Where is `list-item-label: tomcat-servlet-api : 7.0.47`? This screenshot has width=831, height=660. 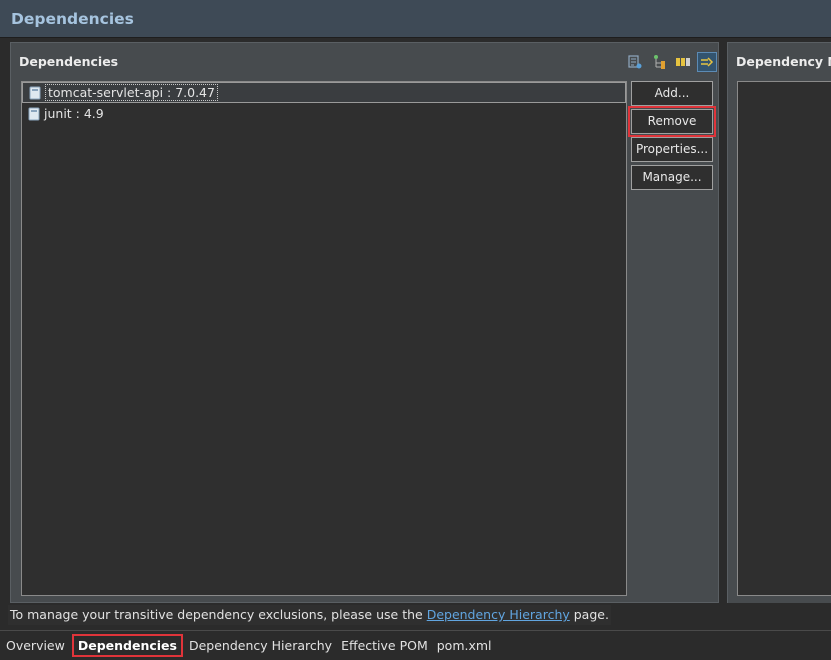 list-item-label: tomcat-servlet-api : 7.0.47 is located at coordinates (131, 92).